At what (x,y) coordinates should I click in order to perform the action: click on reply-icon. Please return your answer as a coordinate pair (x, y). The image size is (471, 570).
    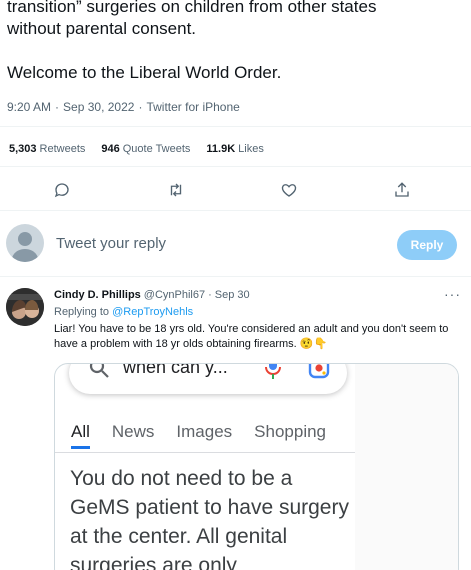
    Looking at the image, I should click on (62, 190).